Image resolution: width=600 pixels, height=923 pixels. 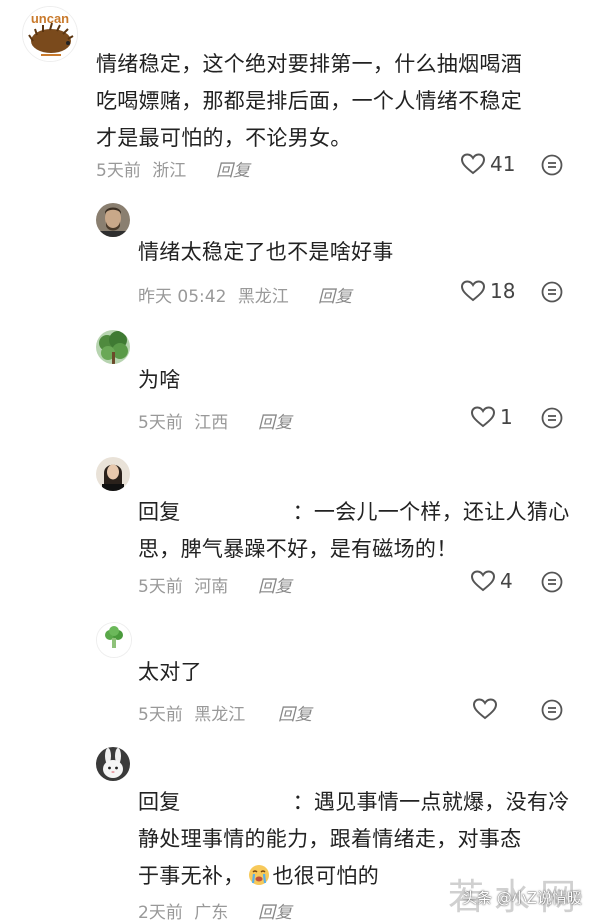 What do you see at coordinates (182, 297) in the screenshot?
I see `comment-time: 昨天 05:42` at bounding box center [182, 297].